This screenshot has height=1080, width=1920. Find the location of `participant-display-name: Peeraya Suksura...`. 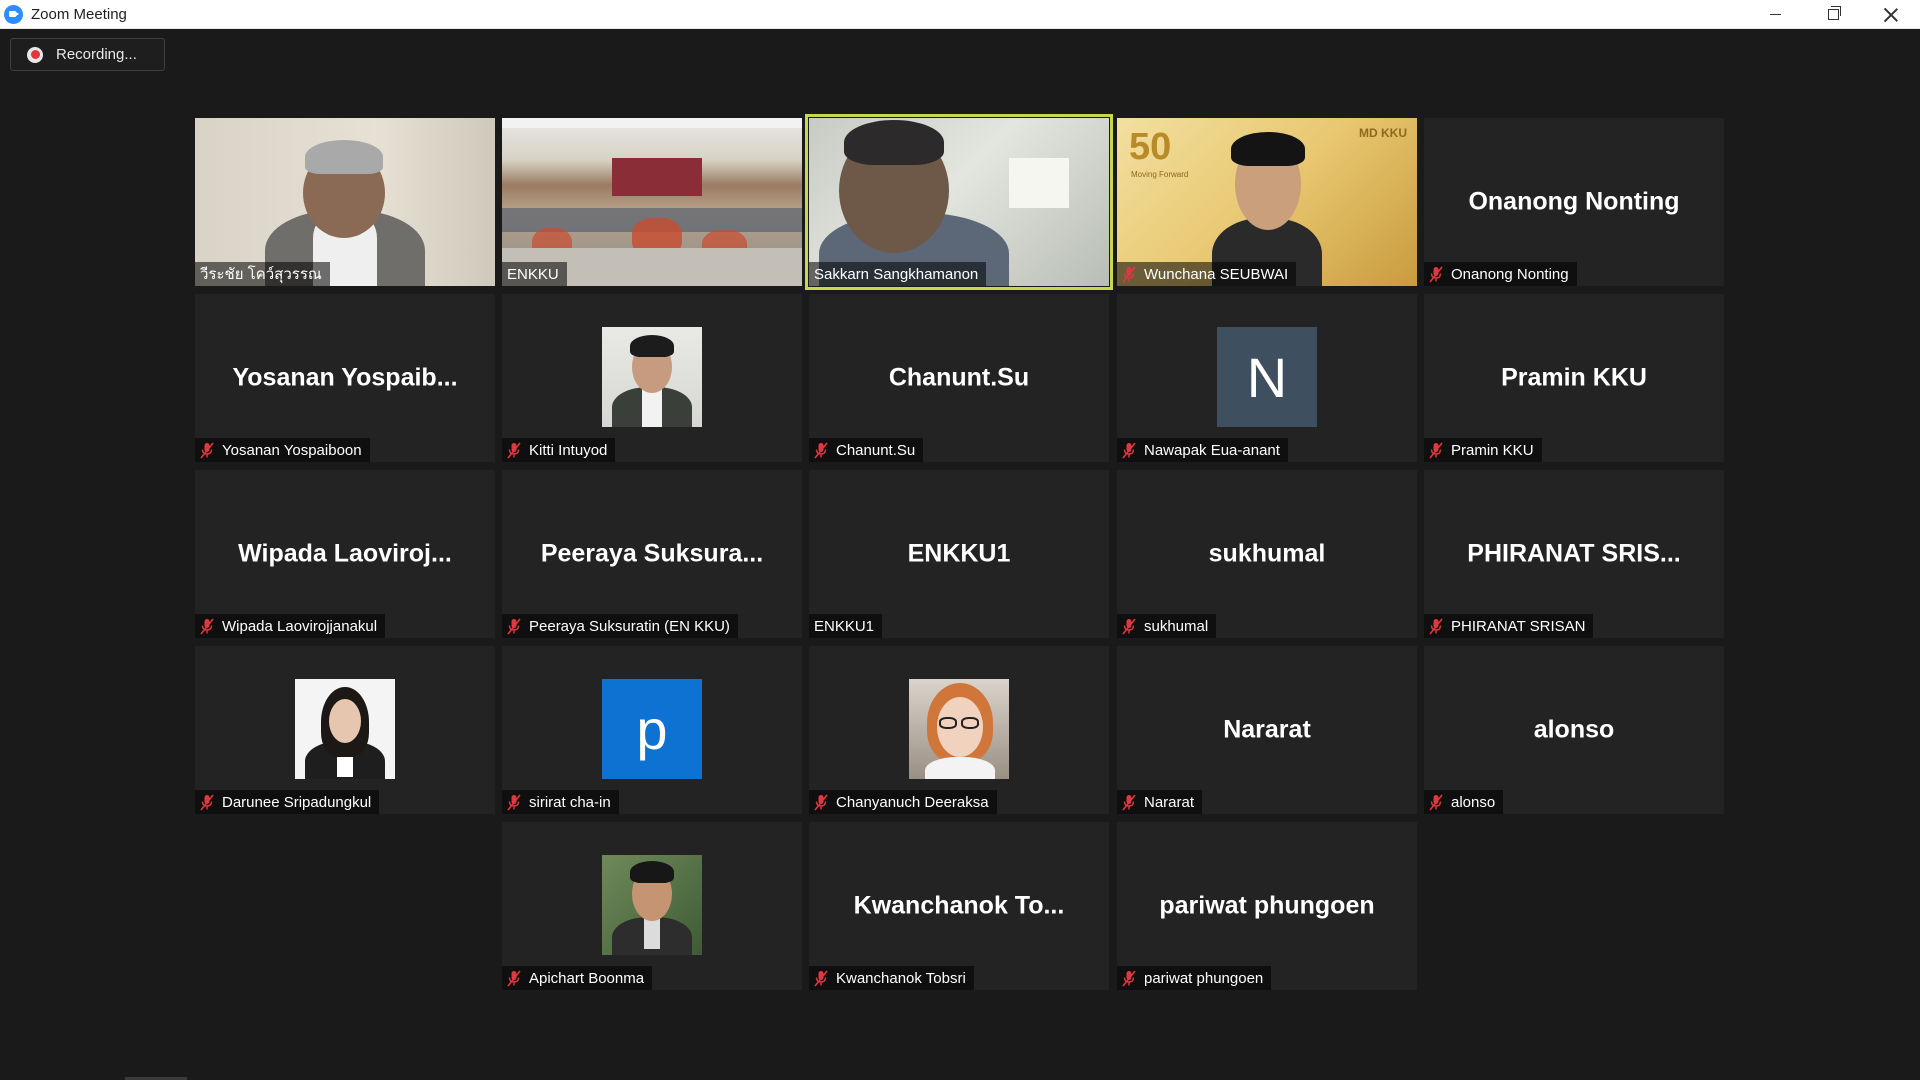

participant-display-name: Peeraya Suksura... is located at coordinates (652, 553).